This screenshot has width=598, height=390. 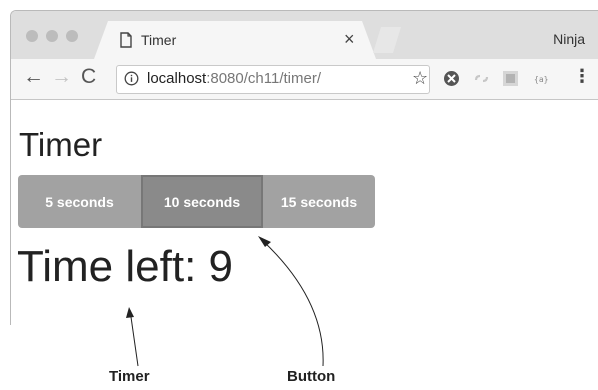 What do you see at coordinates (61, 144) in the screenshot?
I see `page-title: Timer` at bounding box center [61, 144].